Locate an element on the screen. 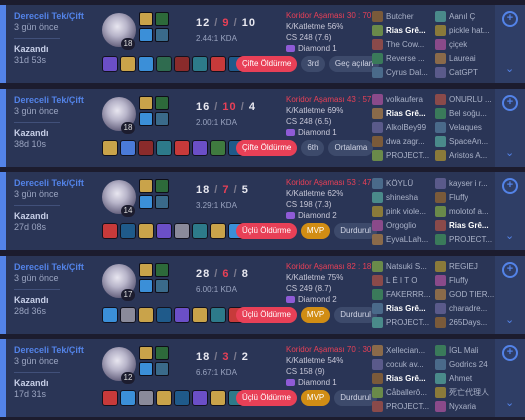 The image size is (525, 420). player-name: Velaques is located at coordinates (465, 127).